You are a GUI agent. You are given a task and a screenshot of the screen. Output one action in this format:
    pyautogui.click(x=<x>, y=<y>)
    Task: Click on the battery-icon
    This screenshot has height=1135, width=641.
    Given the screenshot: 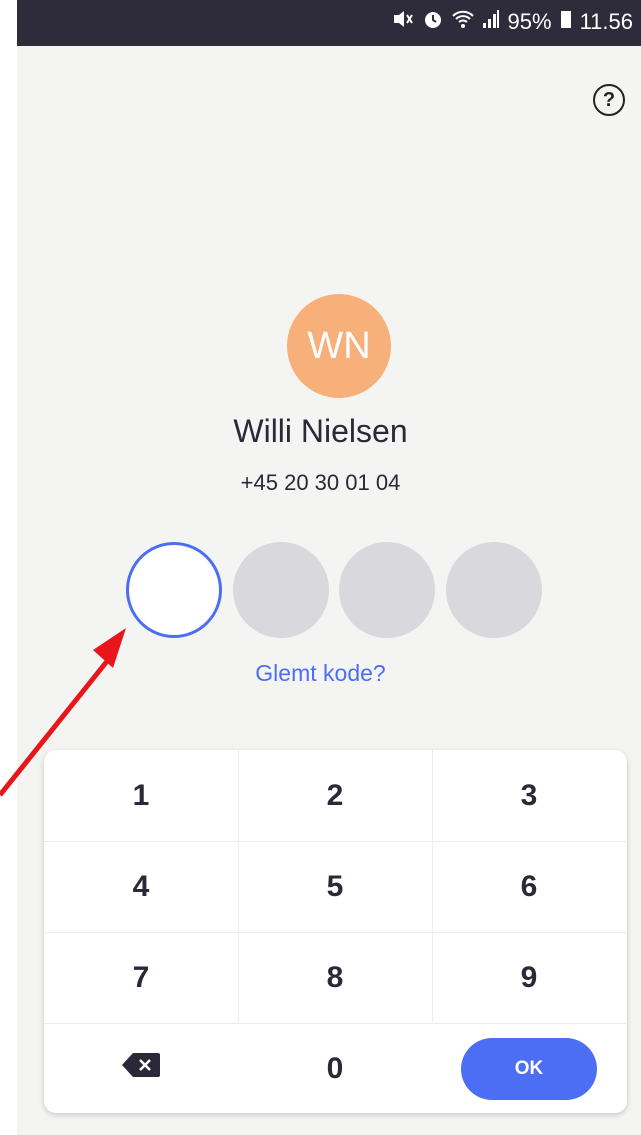 What is the action you would take?
    pyautogui.click(x=566, y=22)
    